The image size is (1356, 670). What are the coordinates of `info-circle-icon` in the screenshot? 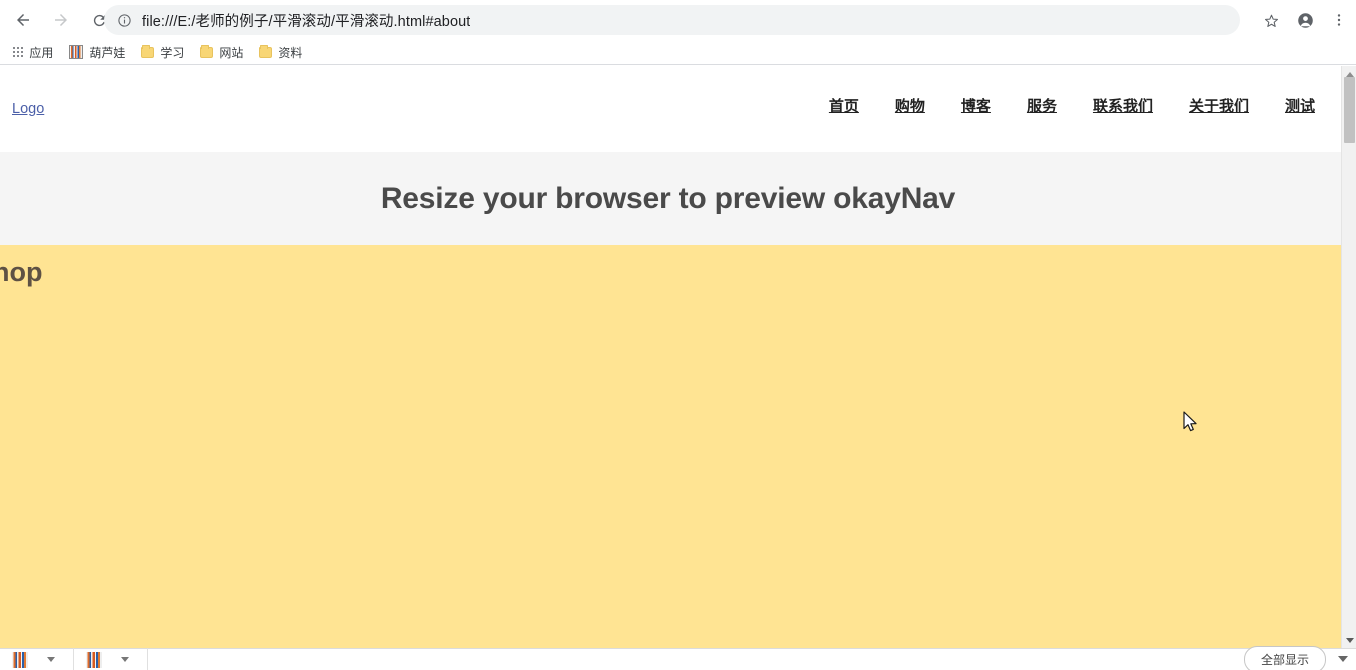 It's located at (124, 20).